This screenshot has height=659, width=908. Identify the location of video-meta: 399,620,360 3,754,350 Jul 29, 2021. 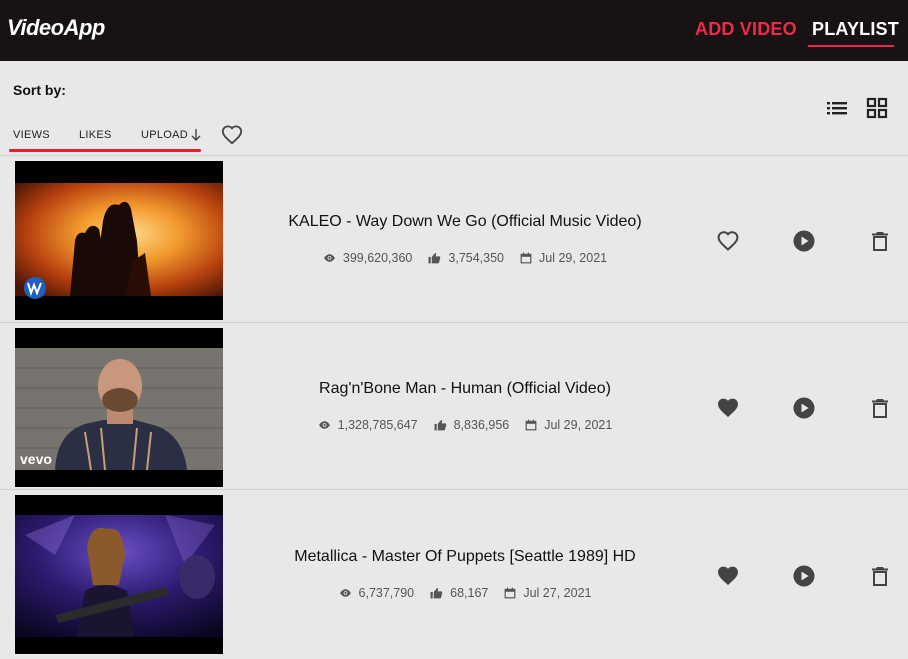
(465, 258).